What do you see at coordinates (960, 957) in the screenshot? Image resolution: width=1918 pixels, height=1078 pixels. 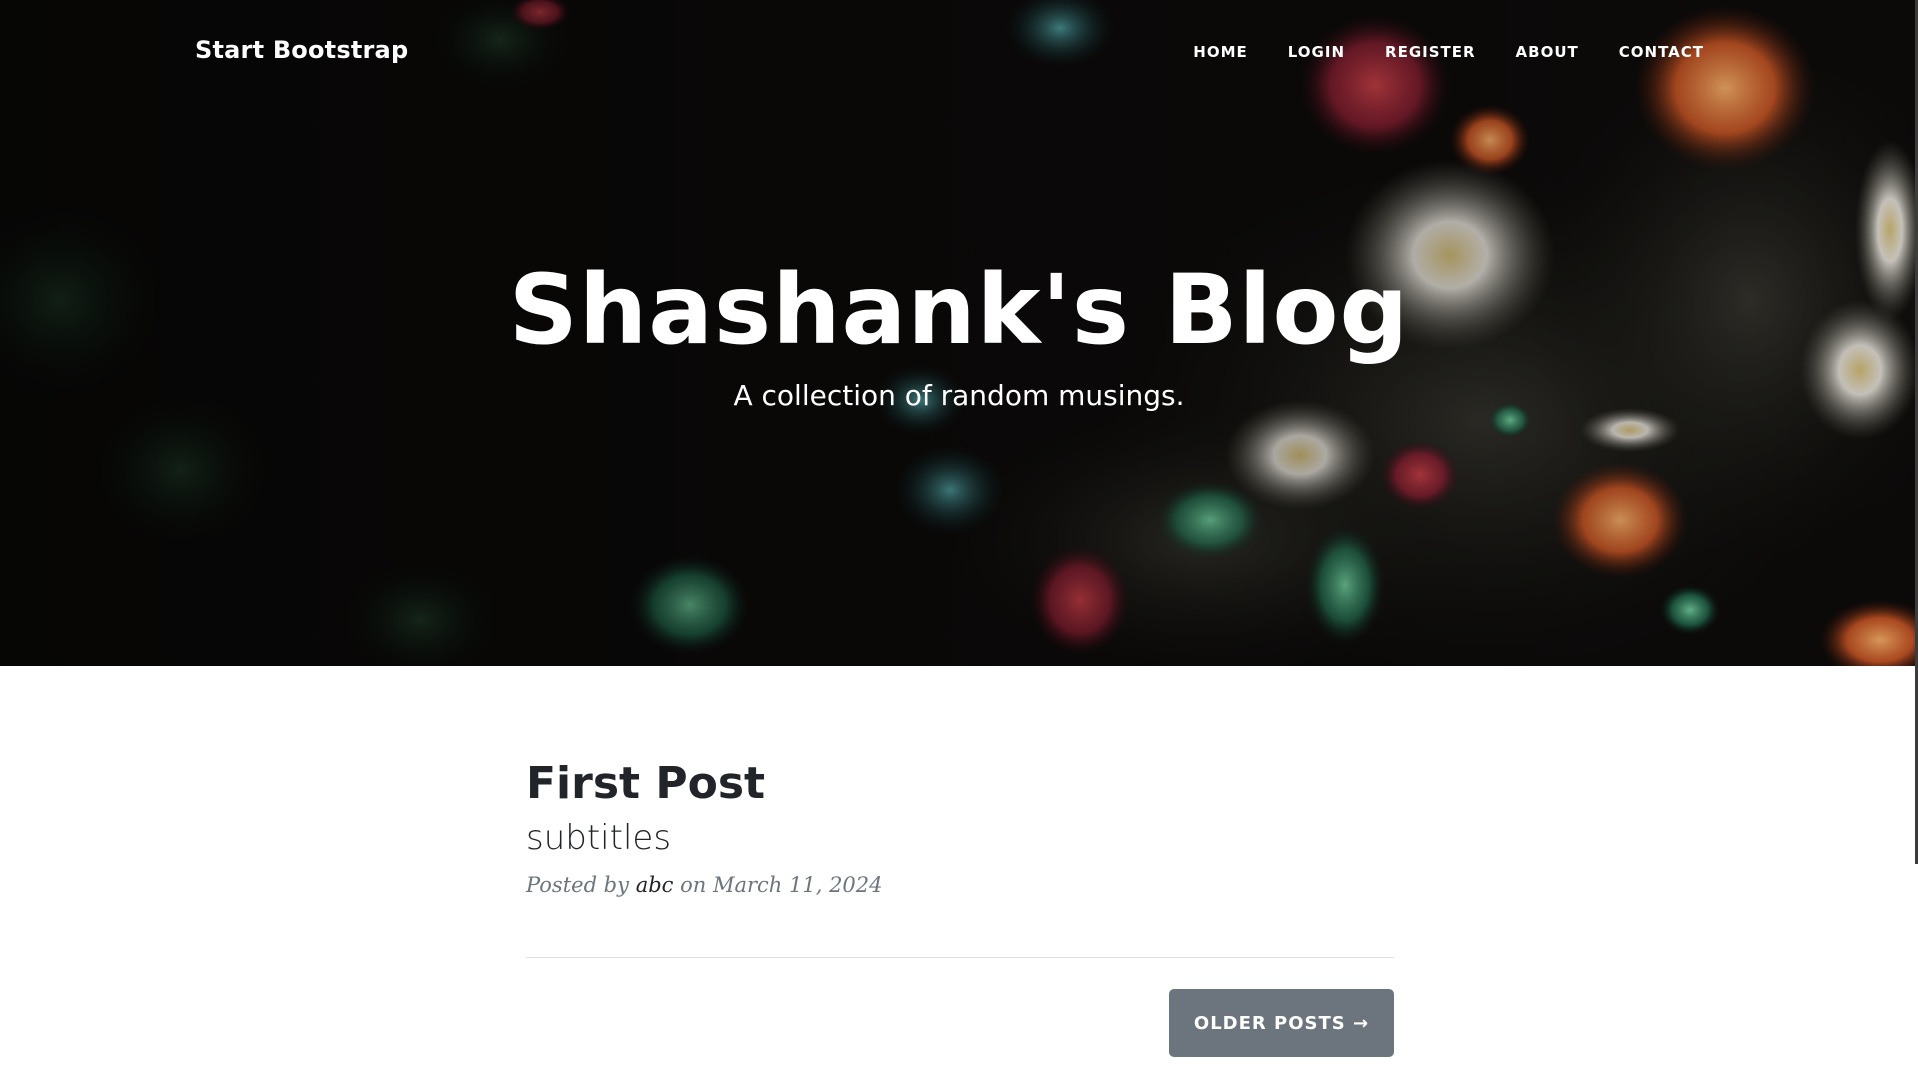 I see `divider` at bounding box center [960, 957].